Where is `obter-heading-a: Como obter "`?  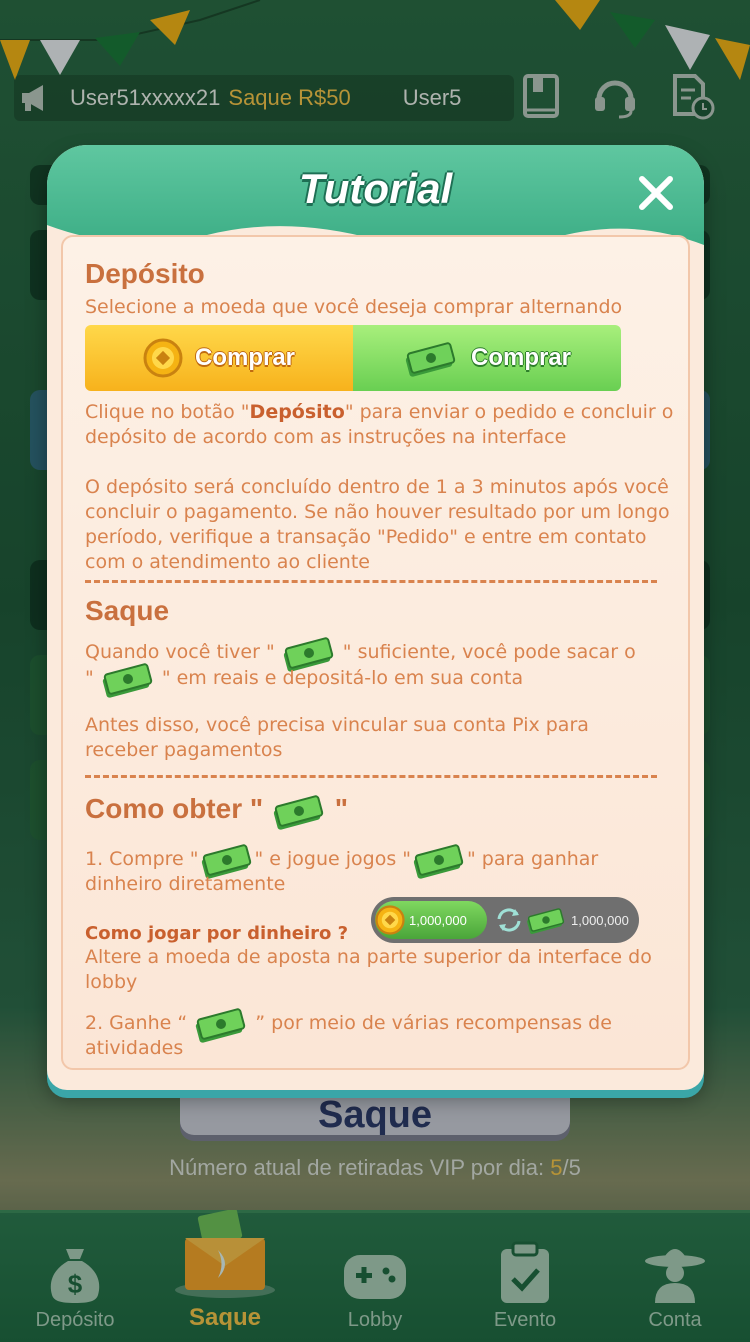
obter-heading-a: Como obter " is located at coordinates (174, 808).